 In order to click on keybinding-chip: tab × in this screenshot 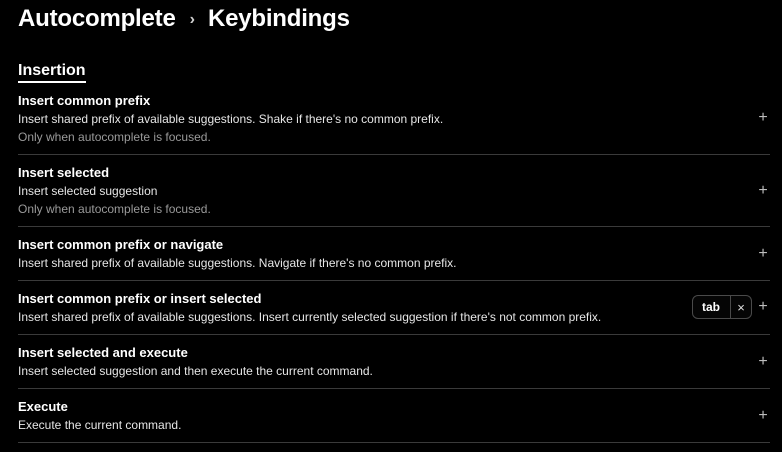, I will do `click(722, 307)`.